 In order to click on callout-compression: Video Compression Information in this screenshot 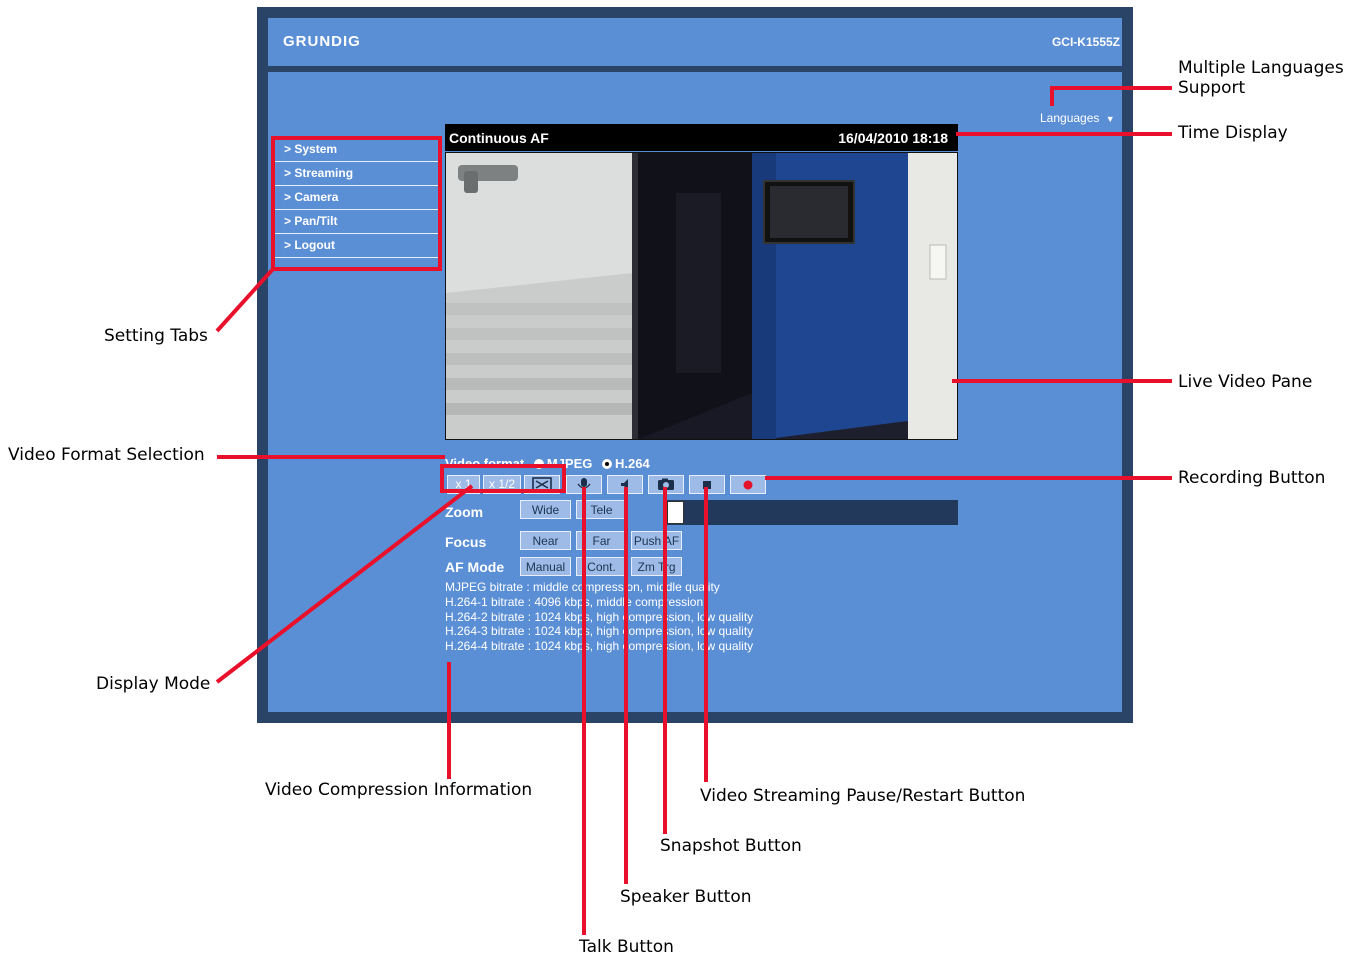, I will do `click(399, 790)`.